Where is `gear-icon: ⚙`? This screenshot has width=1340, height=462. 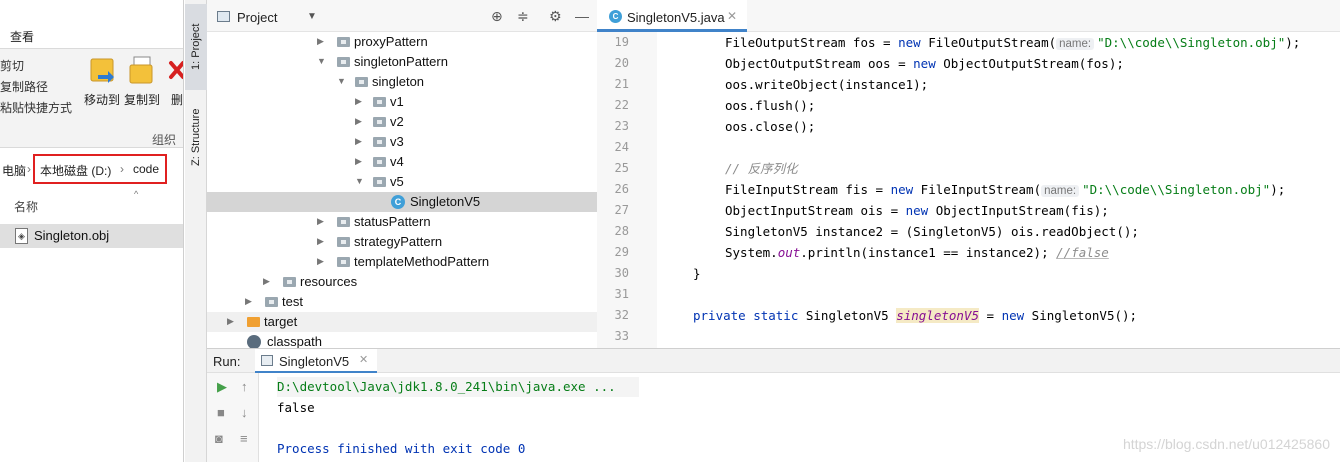 gear-icon: ⚙ is located at coordinates (555, 16).